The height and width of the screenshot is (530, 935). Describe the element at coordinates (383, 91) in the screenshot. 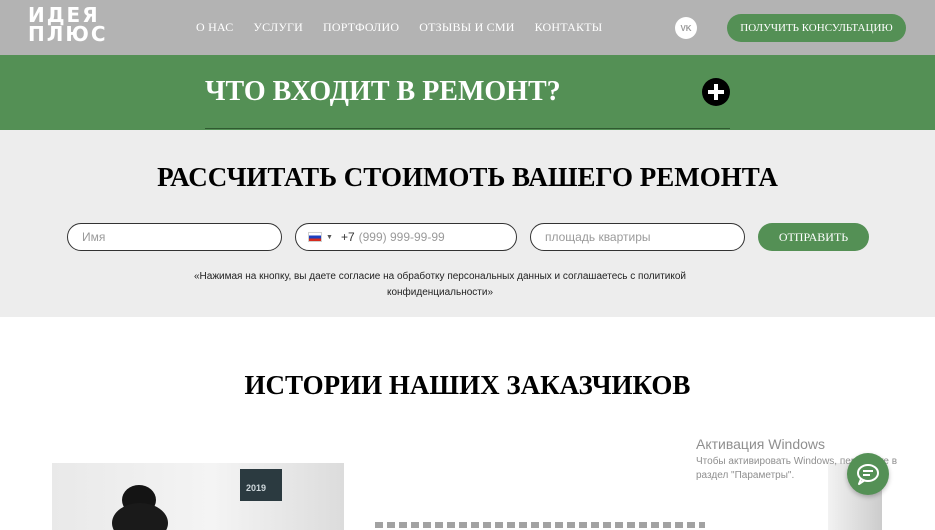

I see `accordion-title: ЧТО ВХОДИТ В РЕМОНТ?` at that location.